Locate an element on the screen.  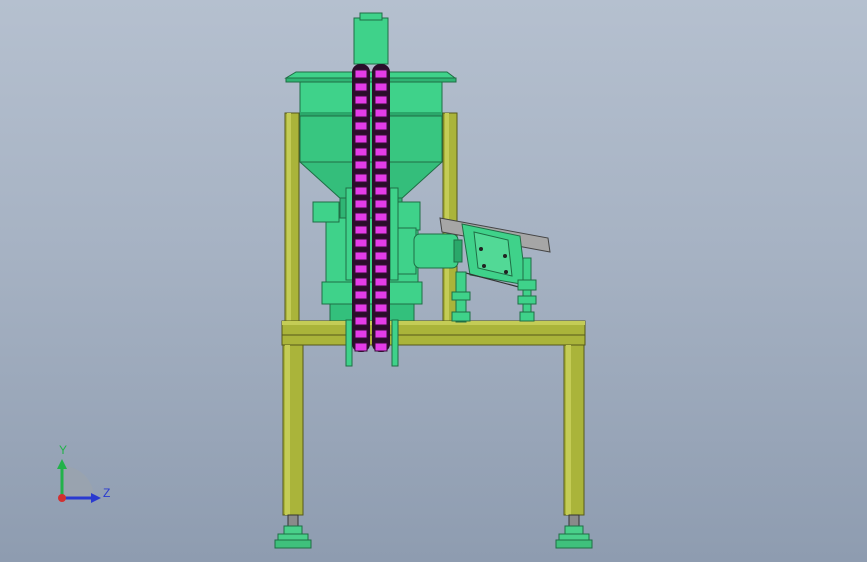
x-axis-dot is located at coordinates (62, 498).